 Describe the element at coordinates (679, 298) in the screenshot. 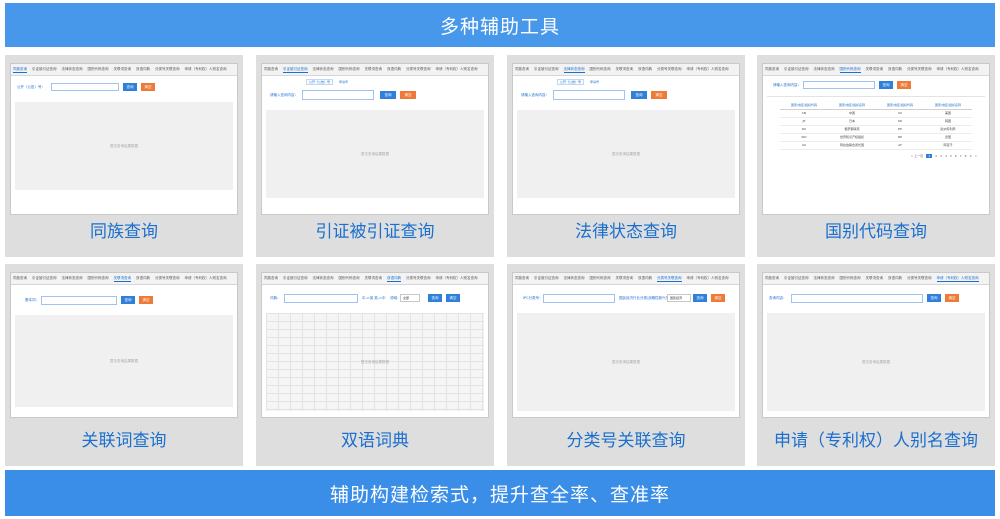

I see `industry-select: 国民经济` at that location.